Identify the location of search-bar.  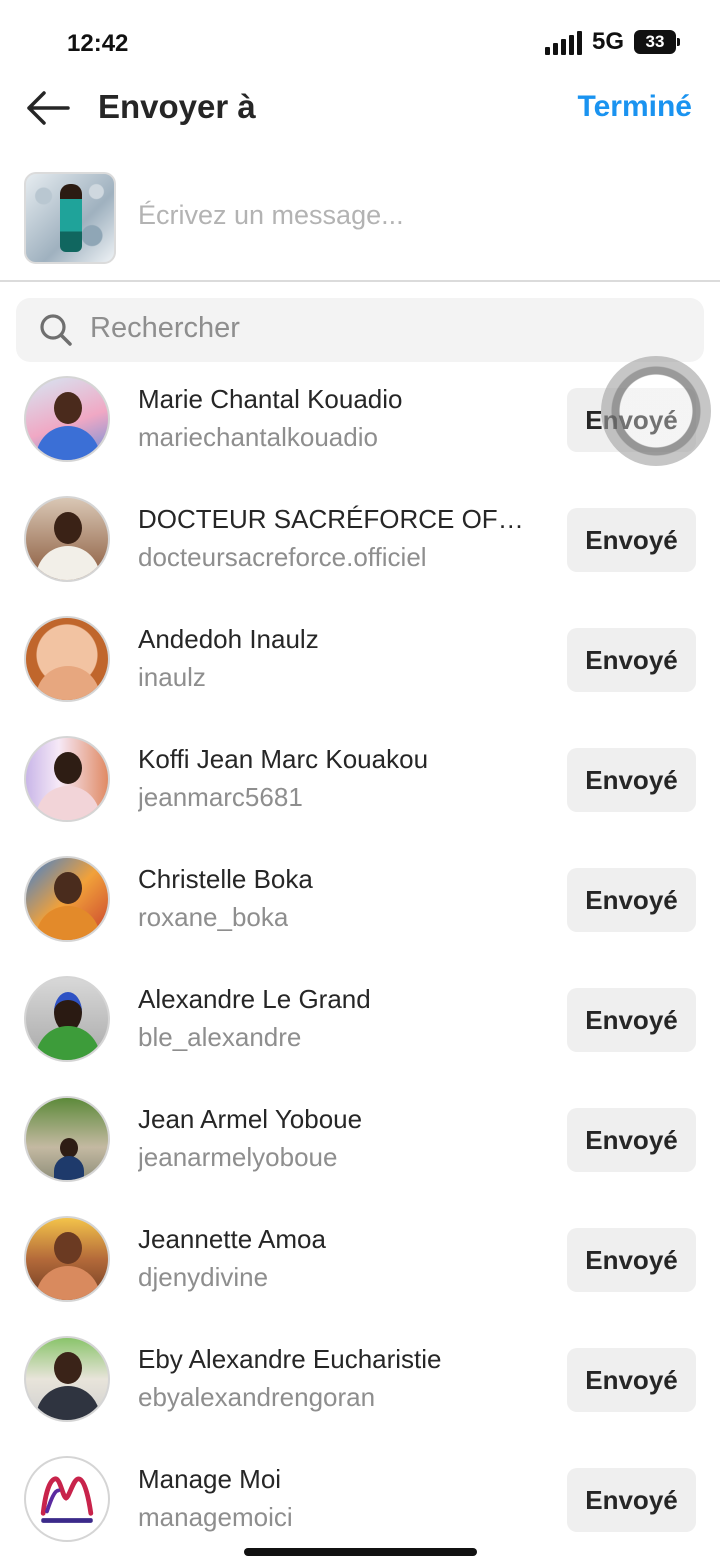
(360, 330).